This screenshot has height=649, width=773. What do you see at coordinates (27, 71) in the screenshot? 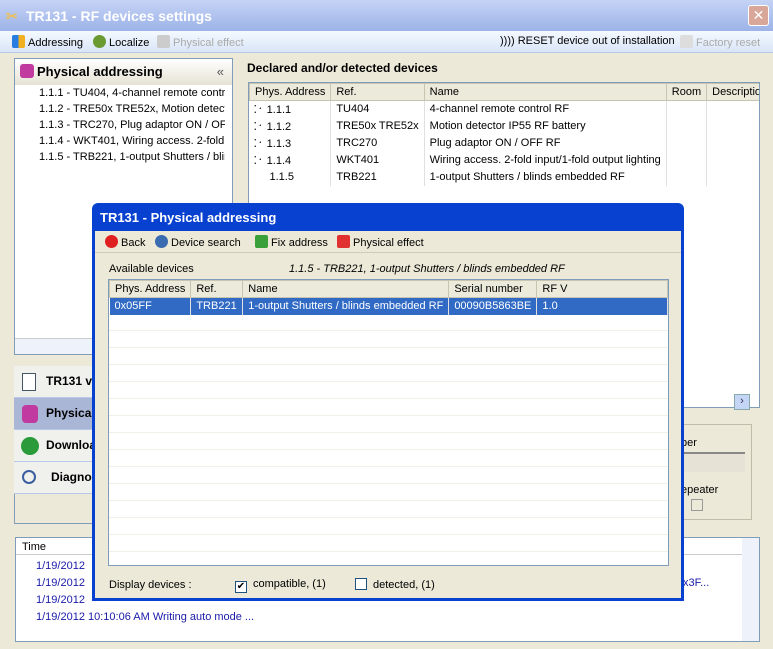
I see `physical-addressing-icon` at bounding box center [27, 71].